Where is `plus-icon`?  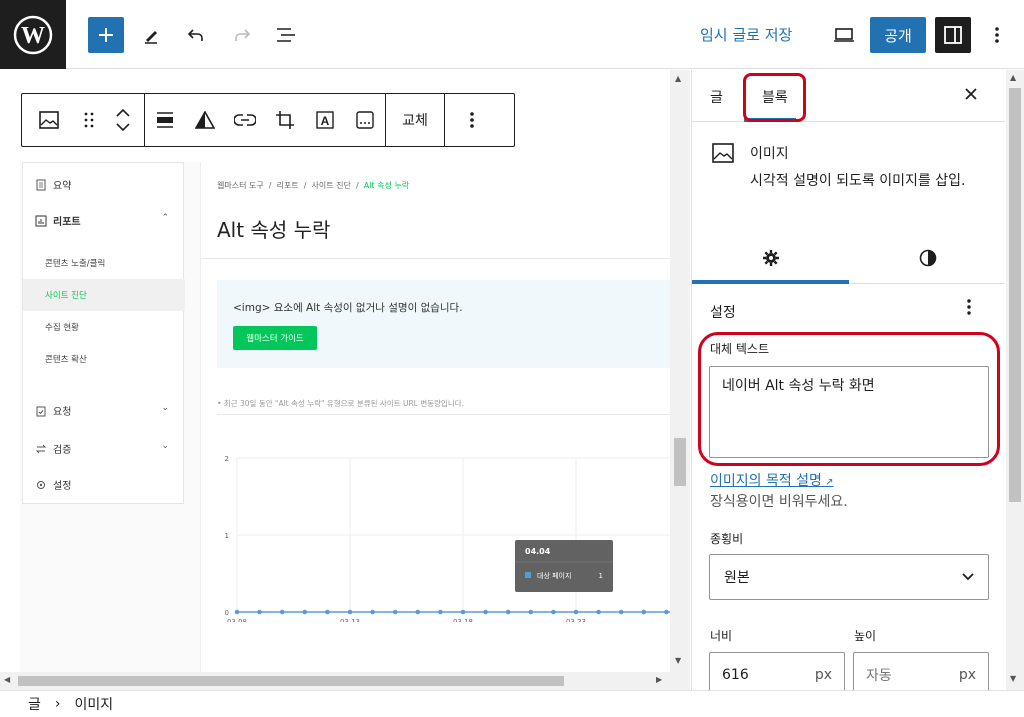
plus-icon is located at coordinates (106, 35).